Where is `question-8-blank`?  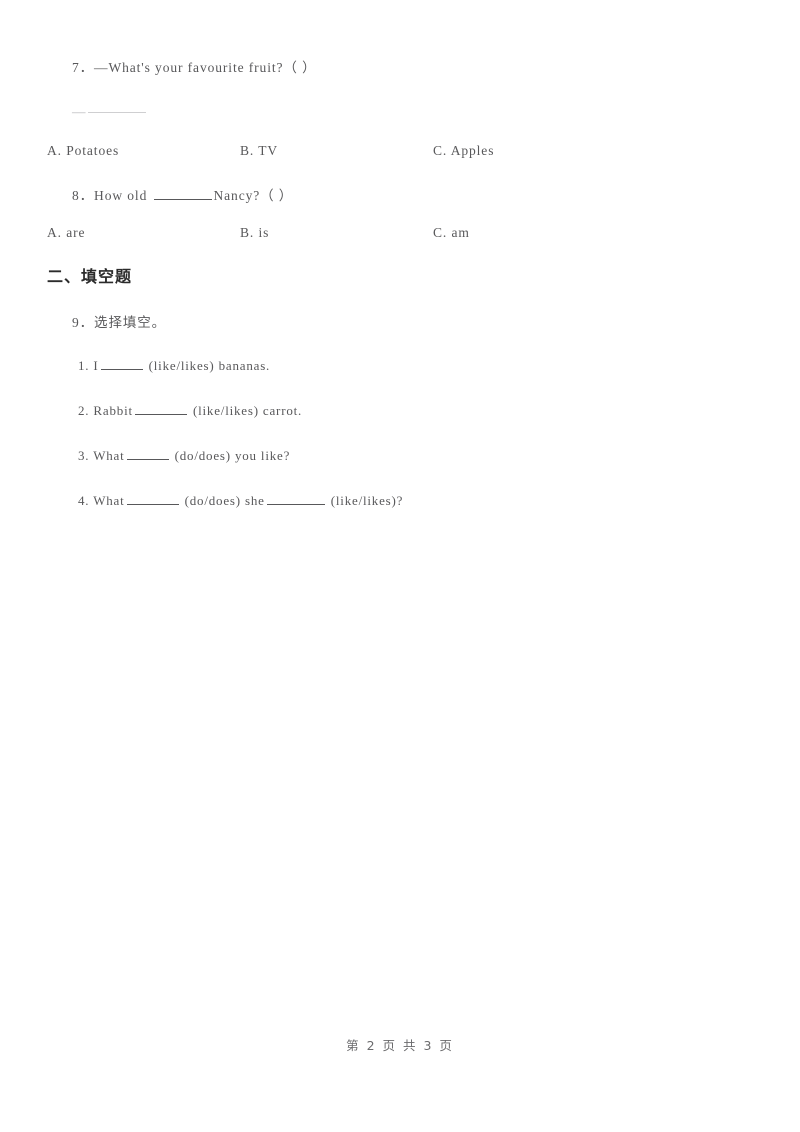 question-8-blank is located at coordinates (182, 199).